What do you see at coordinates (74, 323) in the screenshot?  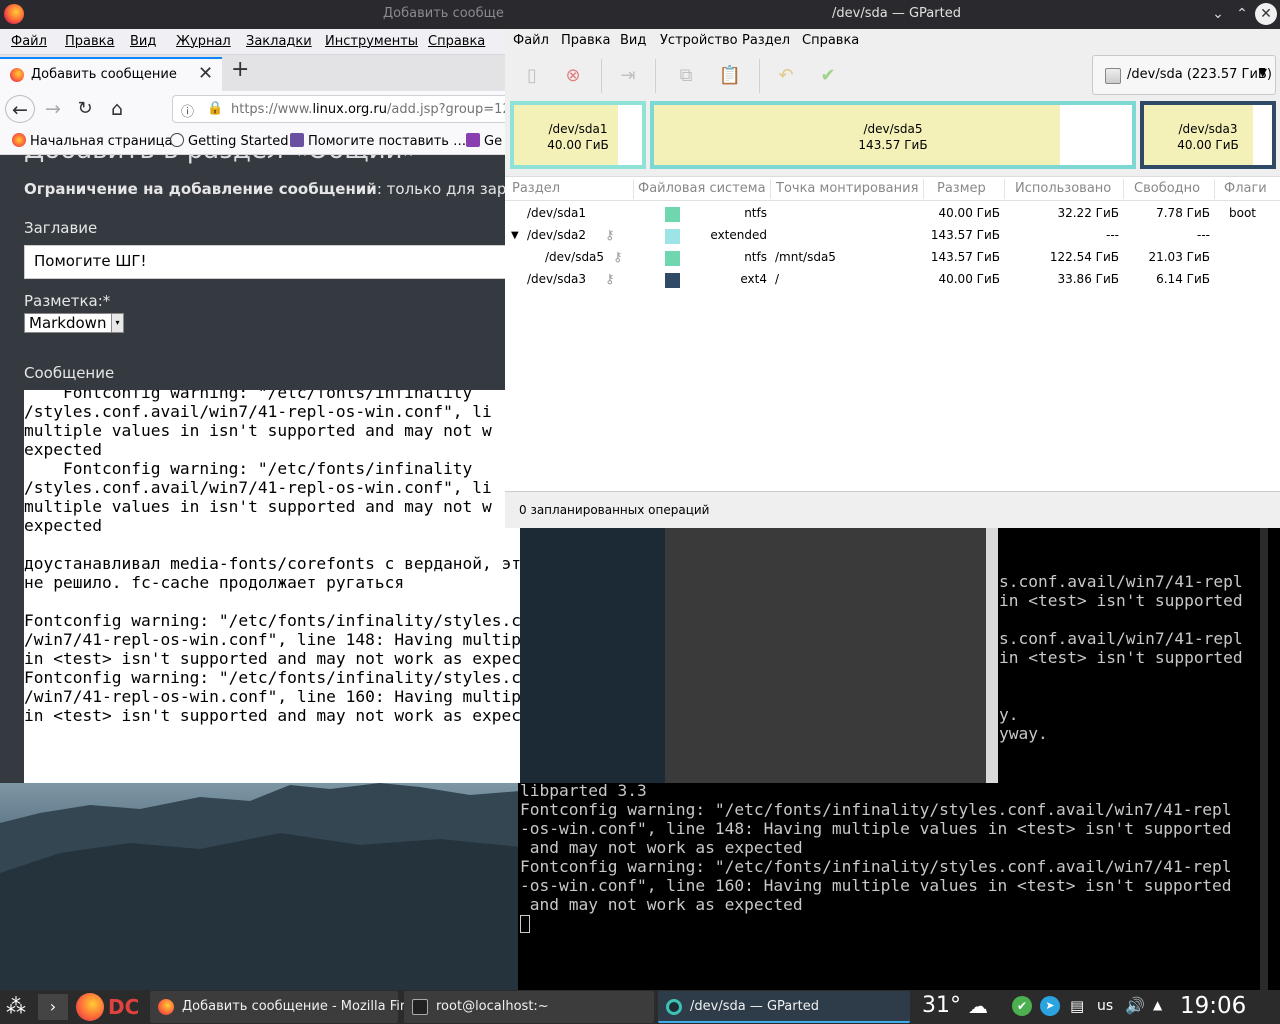 I see `markup-select: Markdown ▾` at bounding box center [74, 323].